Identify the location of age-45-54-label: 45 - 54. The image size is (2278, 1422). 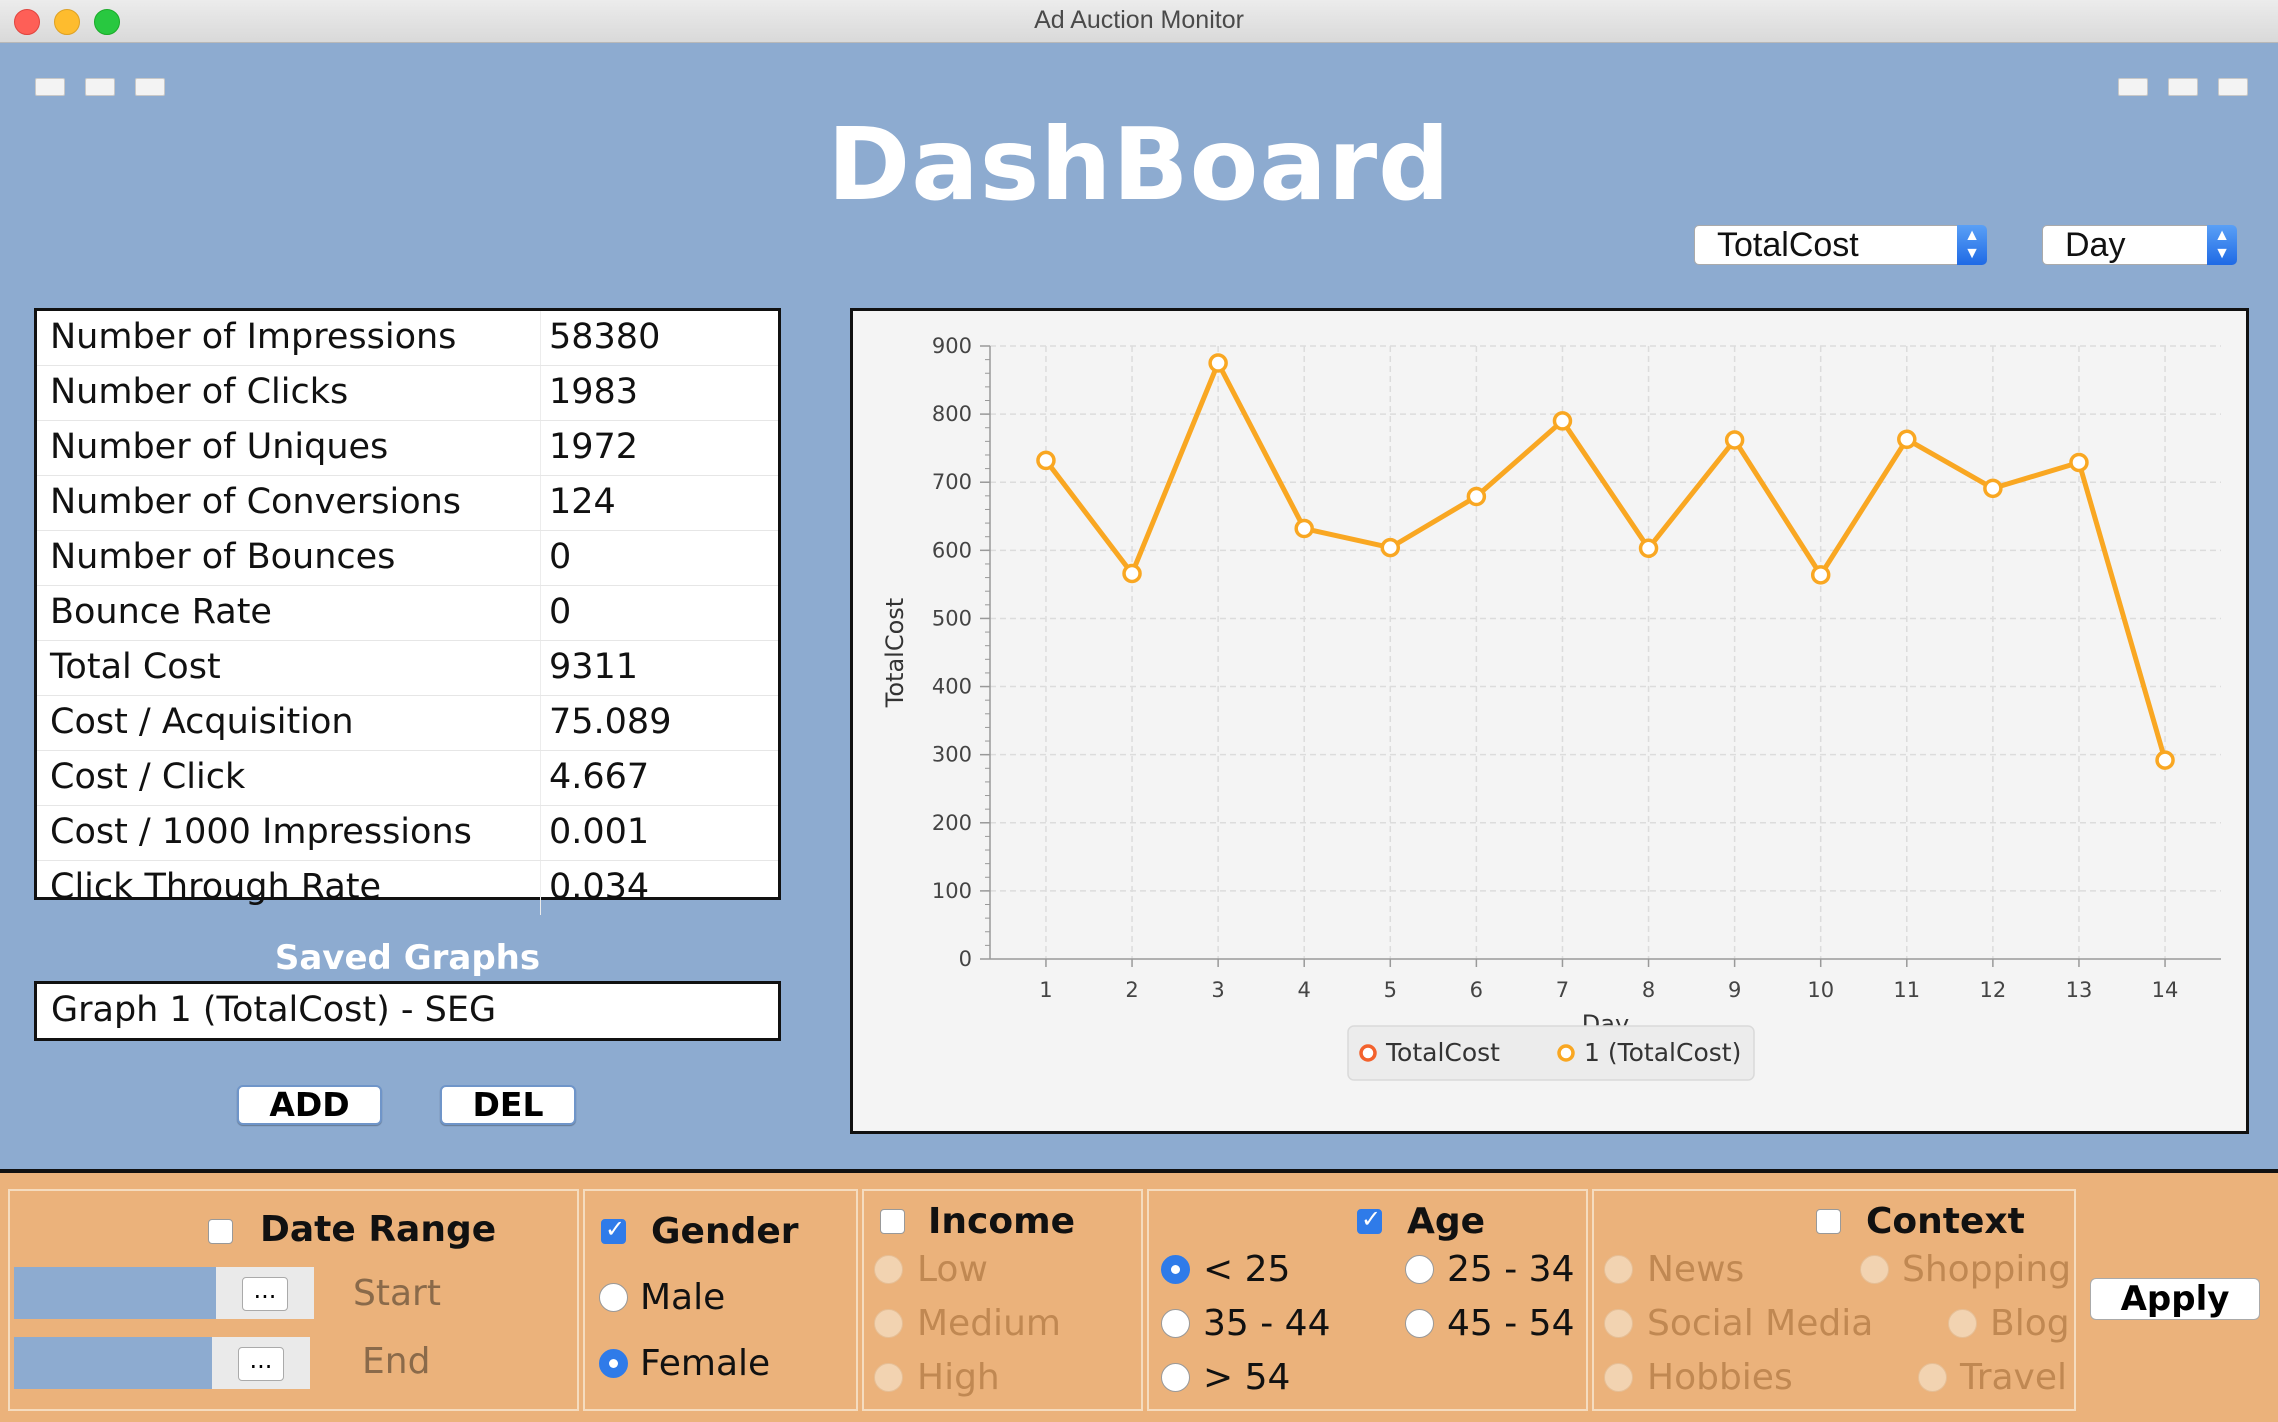
(1511, 1323).